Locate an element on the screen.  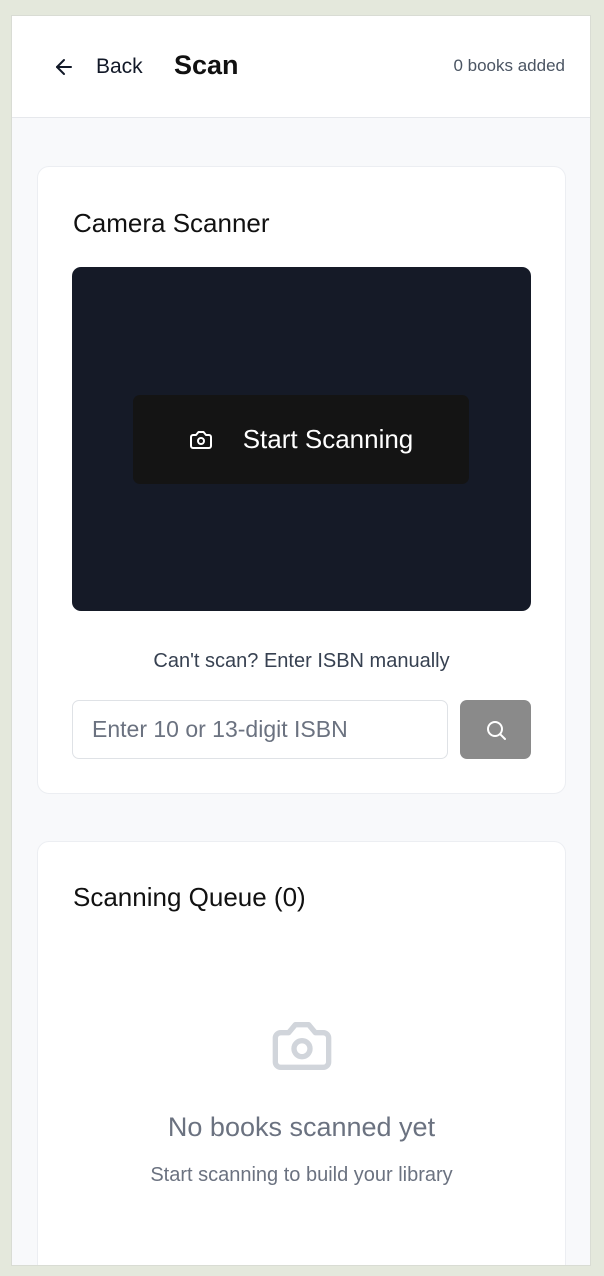
empty-state-subtitle: Start scanning to build your library is located at coordinates (301, 1175).